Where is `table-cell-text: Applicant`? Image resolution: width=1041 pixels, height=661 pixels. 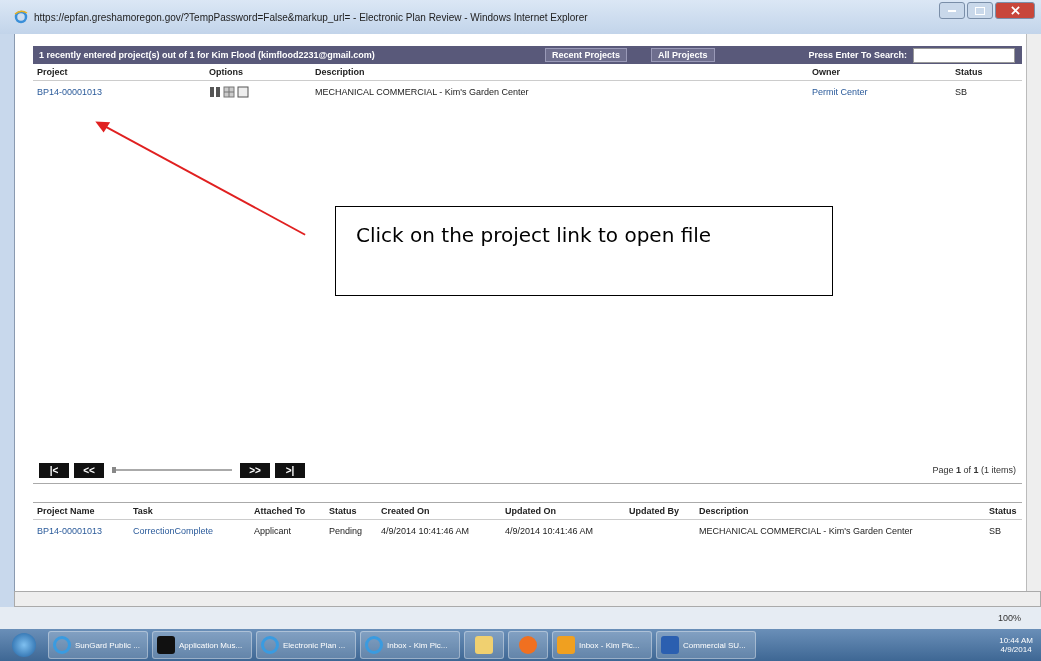 table-cell-text: Applicant is located at coordinates (273, 531).